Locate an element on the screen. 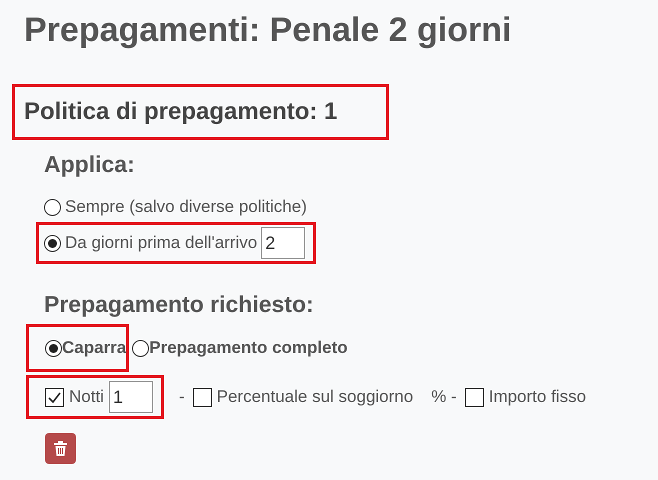 This screenshot has height=480, width=658. option-label: Prepagamento completo is located at coordinates (248, 348).